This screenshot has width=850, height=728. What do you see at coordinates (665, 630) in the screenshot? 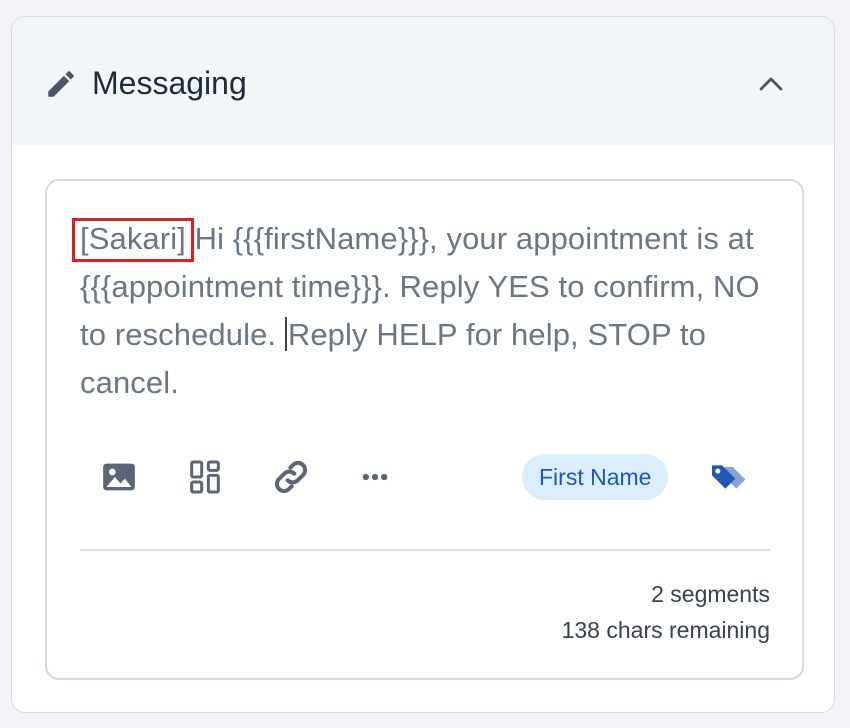
I see `chars-remaining: 138 chars remaining` at bounding box center [665, 630].